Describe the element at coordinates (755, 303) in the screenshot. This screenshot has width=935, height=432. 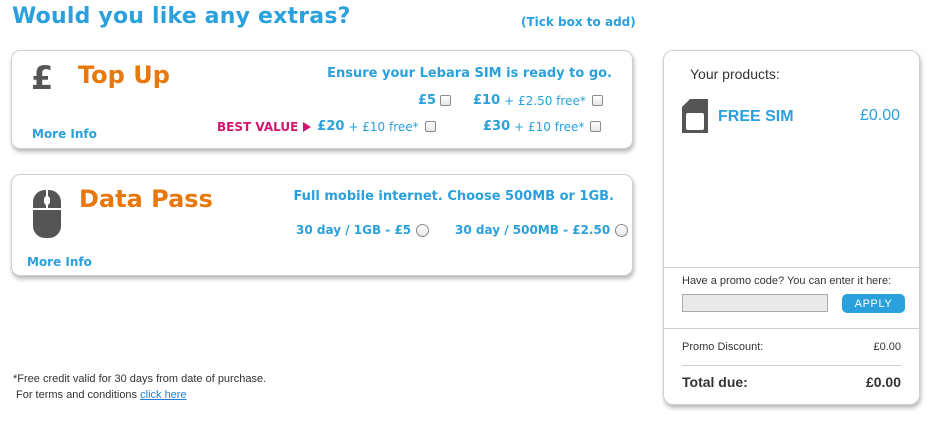
I see `promo-code-input` at that location.